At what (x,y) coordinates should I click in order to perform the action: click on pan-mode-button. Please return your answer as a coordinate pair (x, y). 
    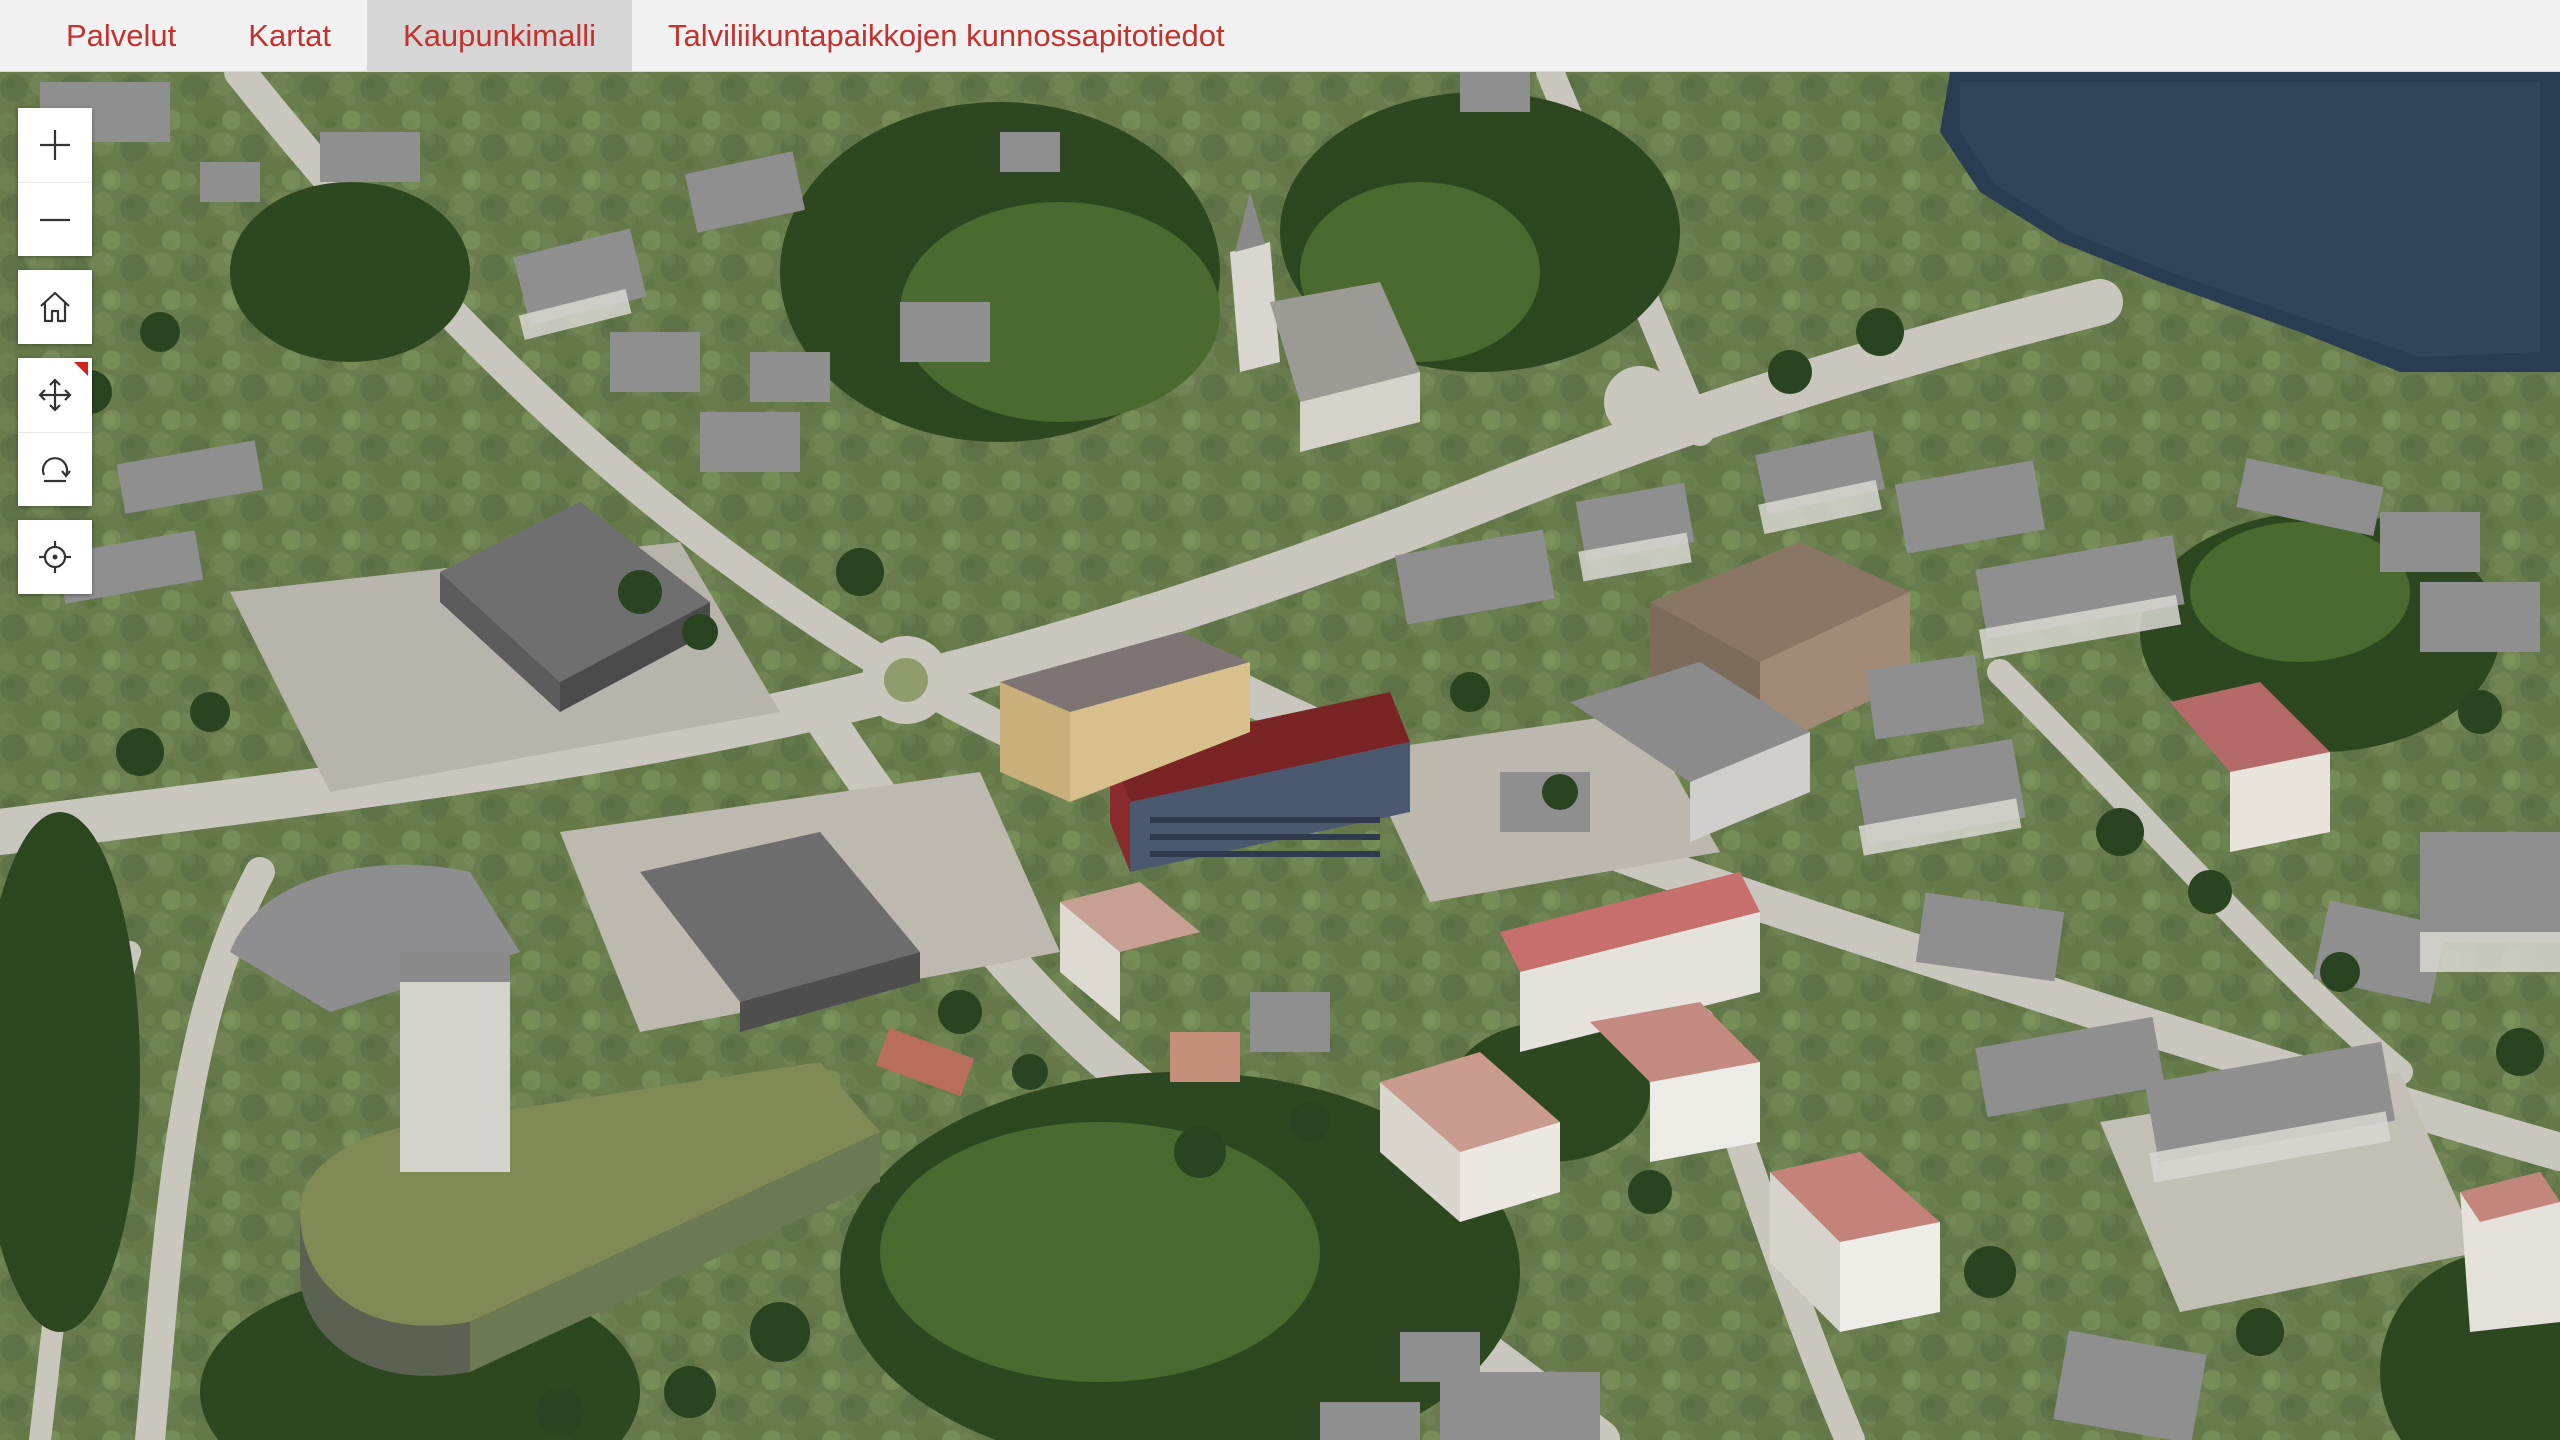
    Looking at the image, I should click on (55, 395).